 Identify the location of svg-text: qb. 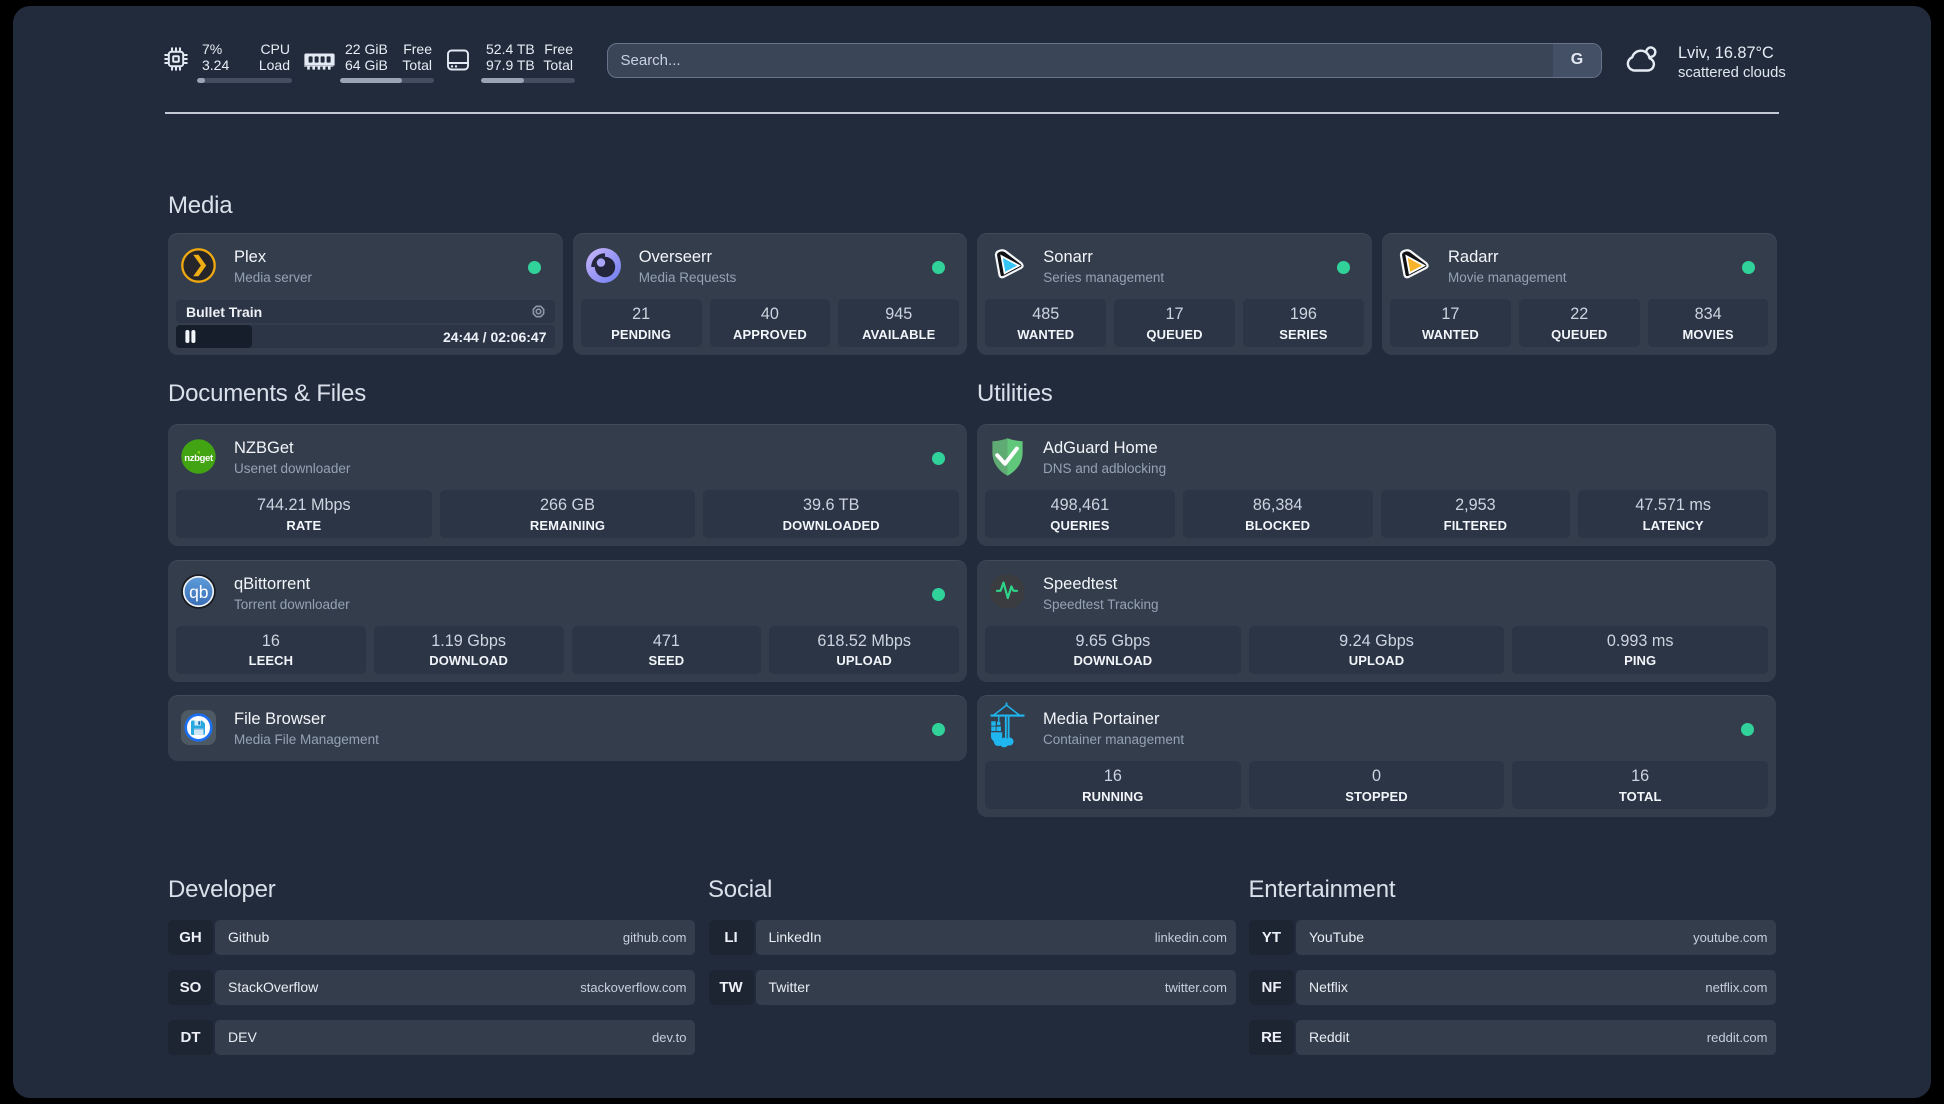
(198, 592).